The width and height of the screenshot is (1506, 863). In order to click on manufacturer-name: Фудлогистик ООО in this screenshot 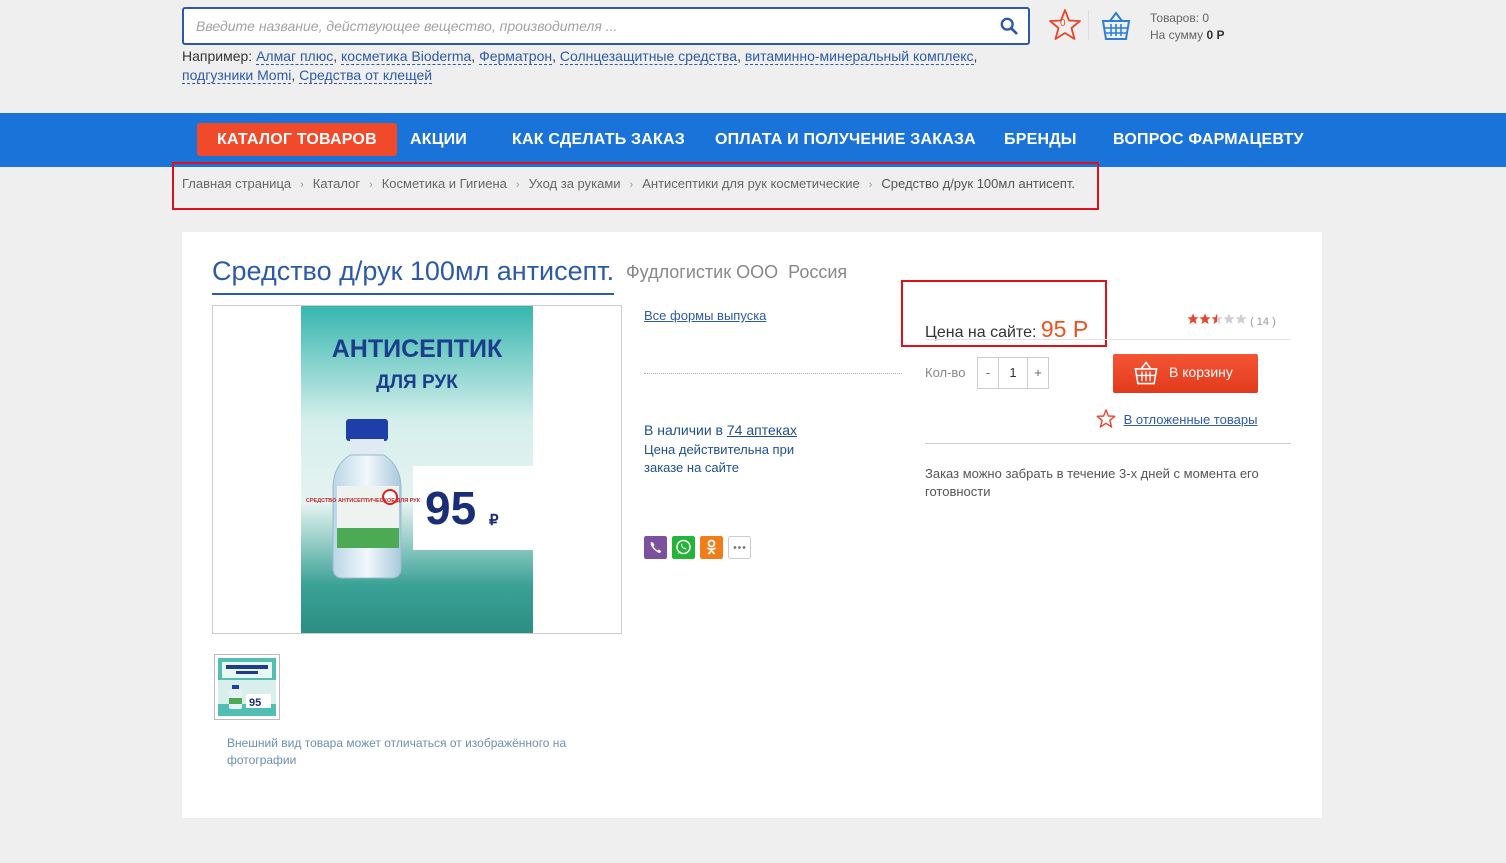, I will do `click(702, 272)`.